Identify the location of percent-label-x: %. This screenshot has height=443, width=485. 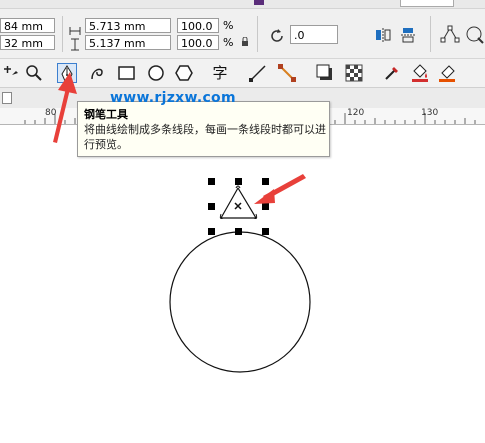
(228, 25).